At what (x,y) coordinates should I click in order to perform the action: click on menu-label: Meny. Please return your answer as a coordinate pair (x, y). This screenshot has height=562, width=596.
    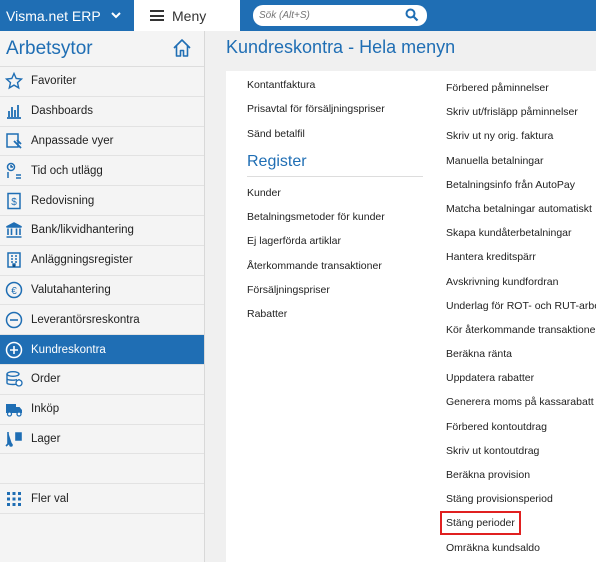
    Looking at the image, I should click on (189, 15).